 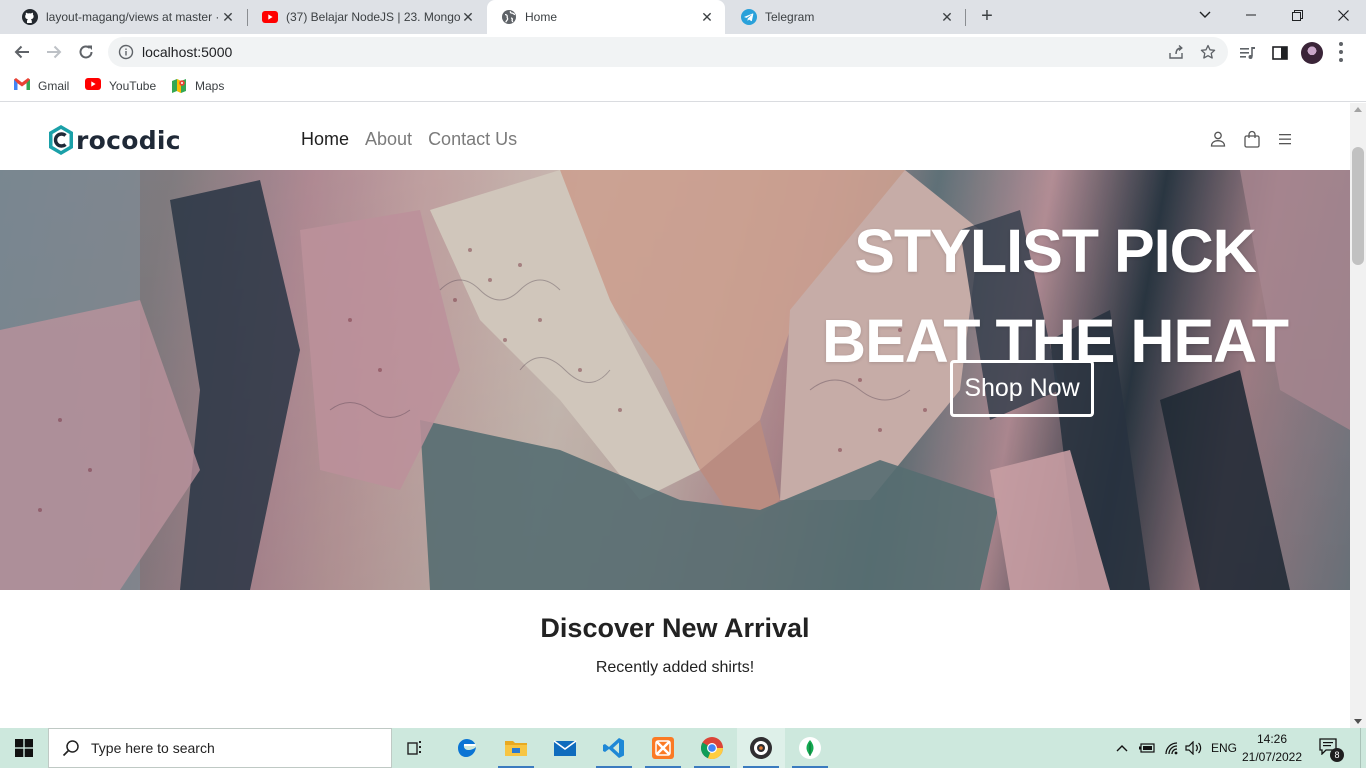 What do you see at coordinates (1147, 748) in the screenshot?
I see `battery-icon` at bounding box center [1147, 748].